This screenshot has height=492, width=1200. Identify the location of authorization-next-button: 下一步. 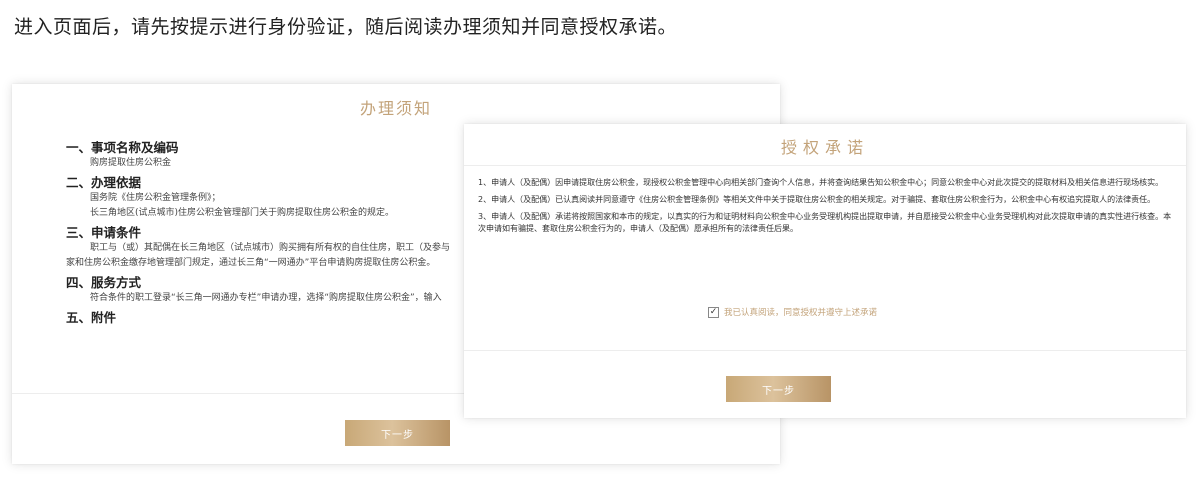
(778, 389).